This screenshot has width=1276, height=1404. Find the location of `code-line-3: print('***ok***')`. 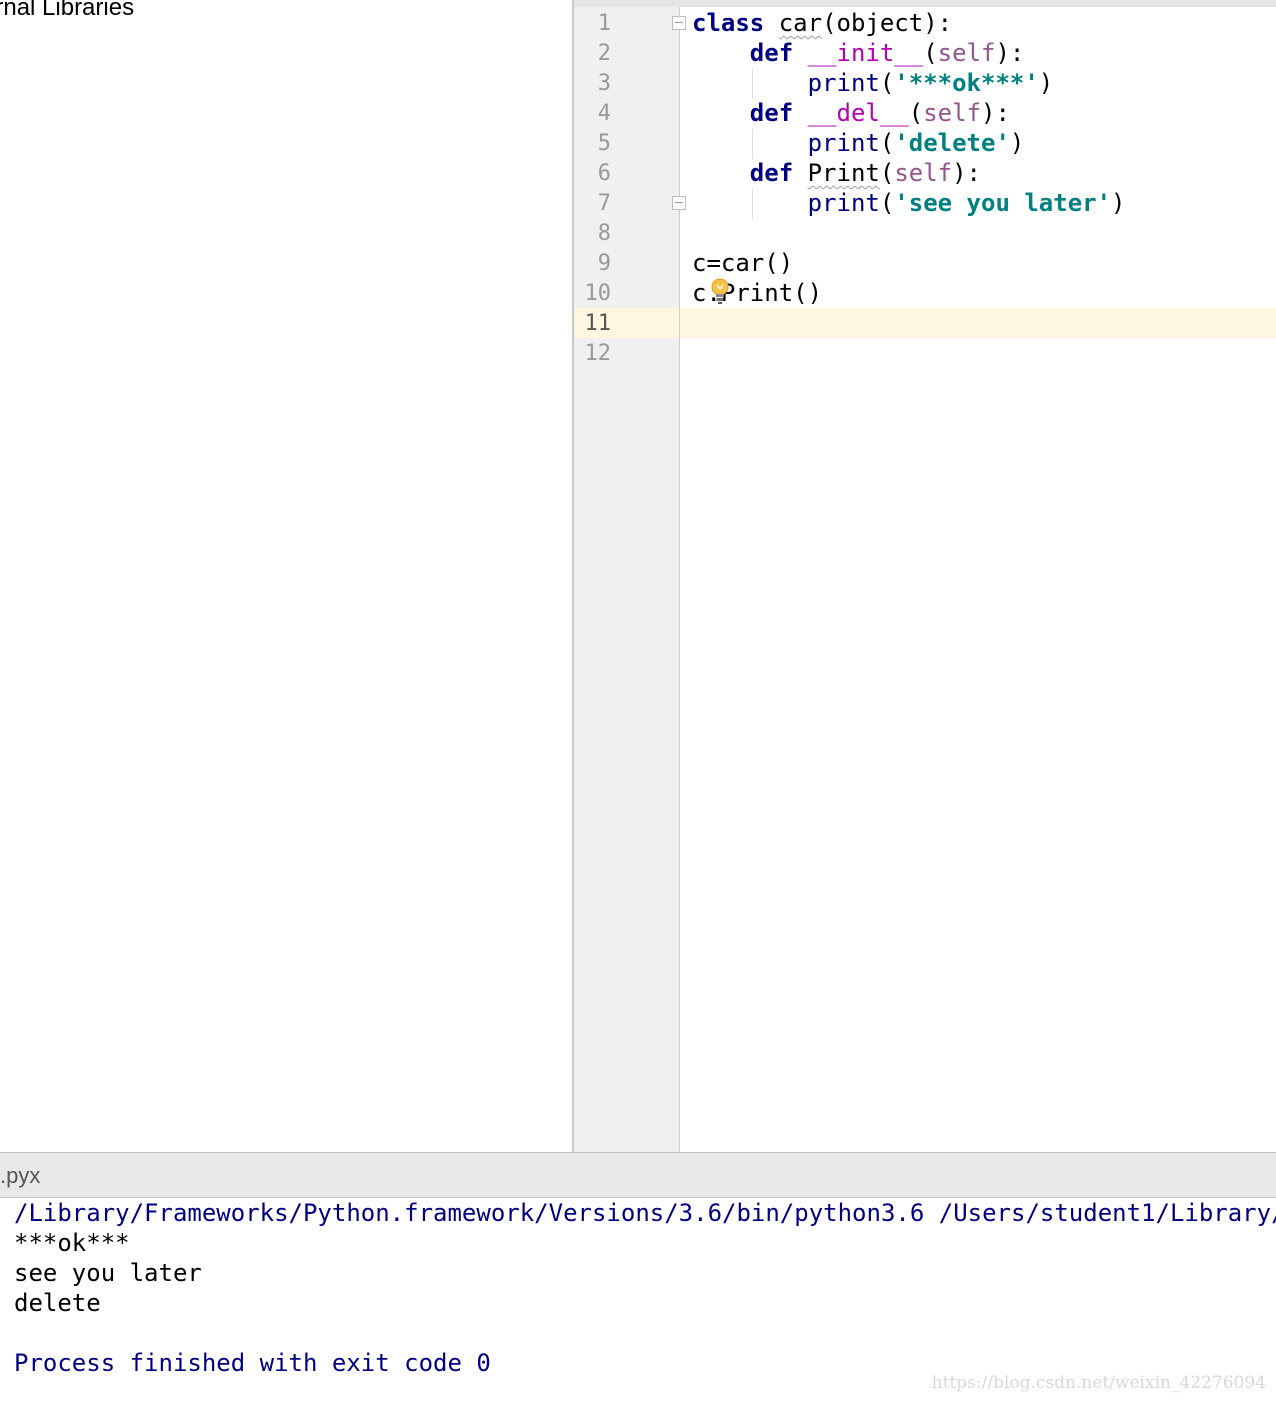

code-line-3: print('***ok***') is located at coordinates (873, 83).